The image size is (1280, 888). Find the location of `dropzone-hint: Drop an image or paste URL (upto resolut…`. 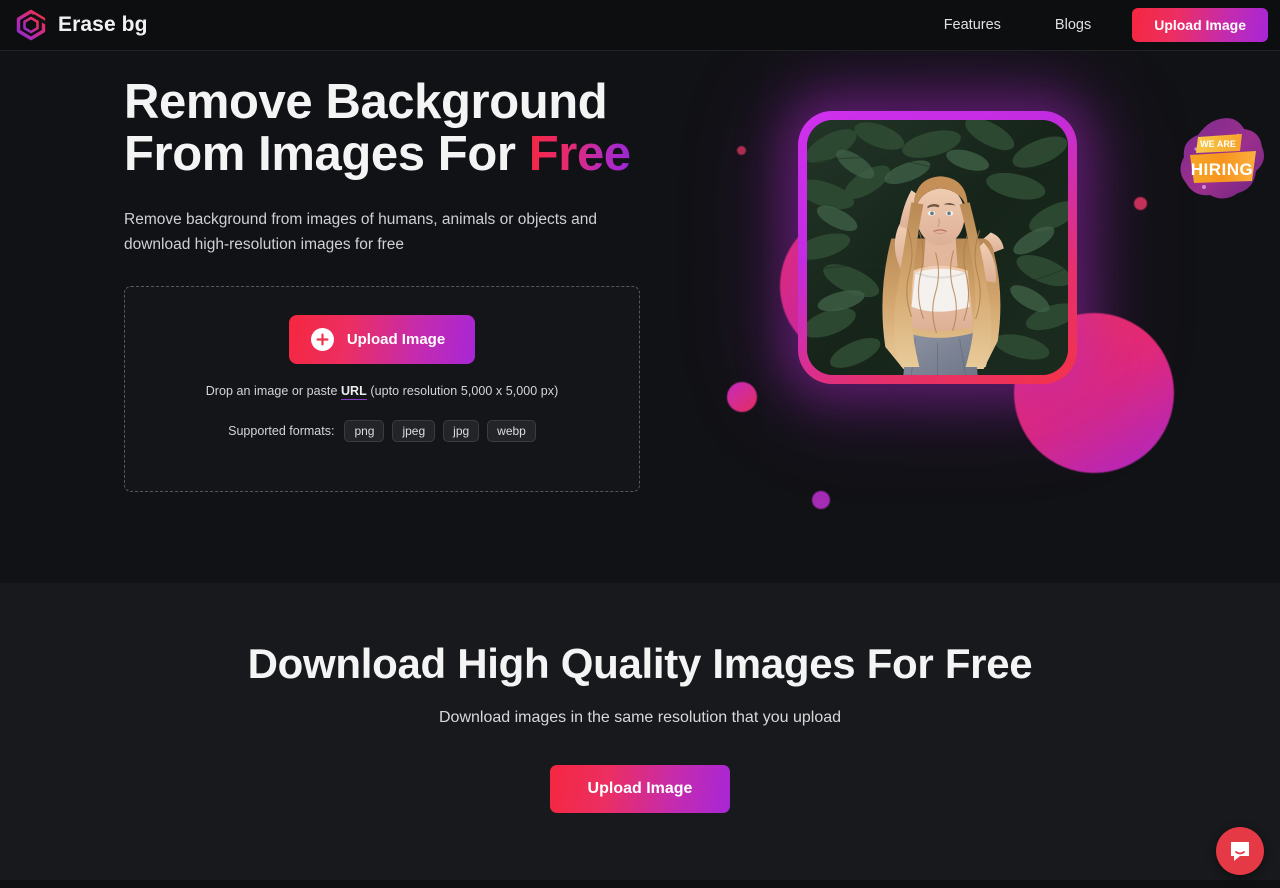

dropzone-hint: Drop an image or paste URL (upto resolut… is located at coordinates (382, 392).